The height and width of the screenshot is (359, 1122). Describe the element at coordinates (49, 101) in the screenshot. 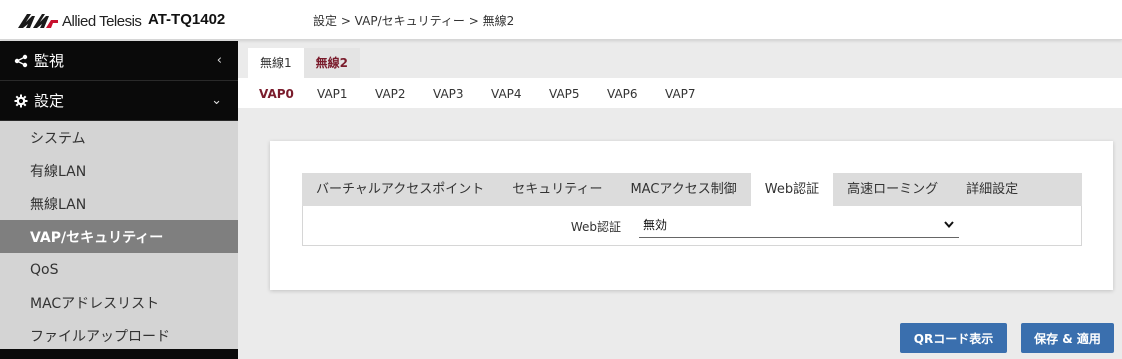

I see `sidebar-item-label: 設定` at that location.